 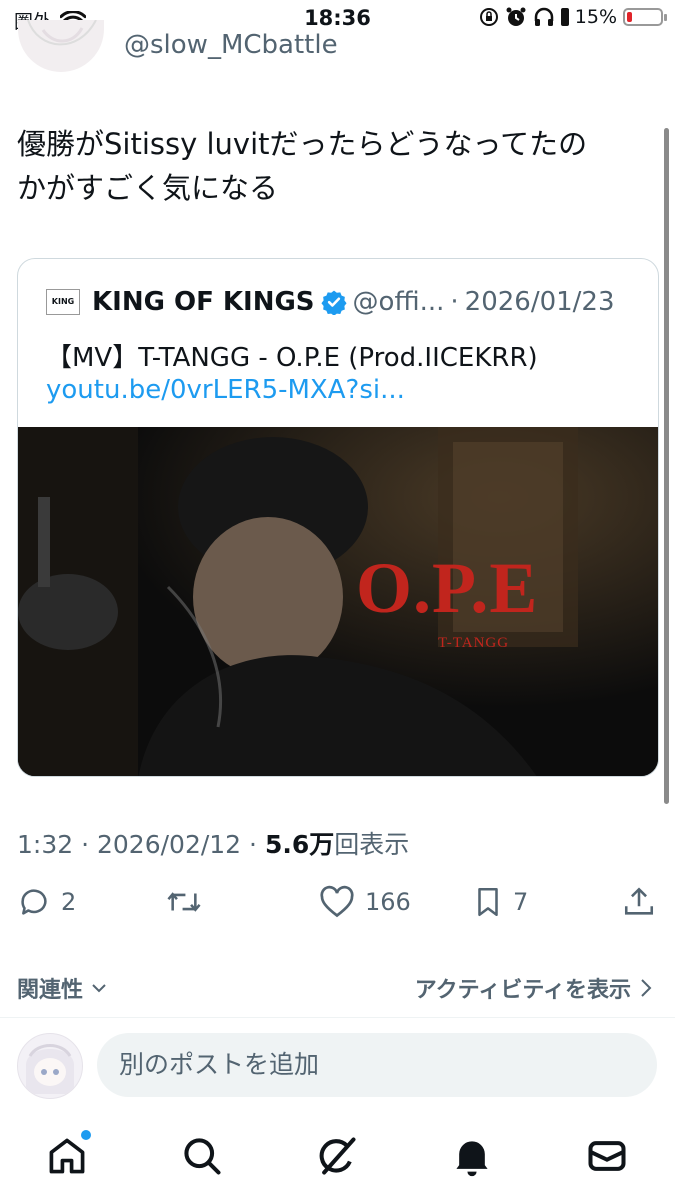 I want to click on post-meta: 1:32 · 2026/02/12 · 5.6万回表示, so click(x=213, y=843).